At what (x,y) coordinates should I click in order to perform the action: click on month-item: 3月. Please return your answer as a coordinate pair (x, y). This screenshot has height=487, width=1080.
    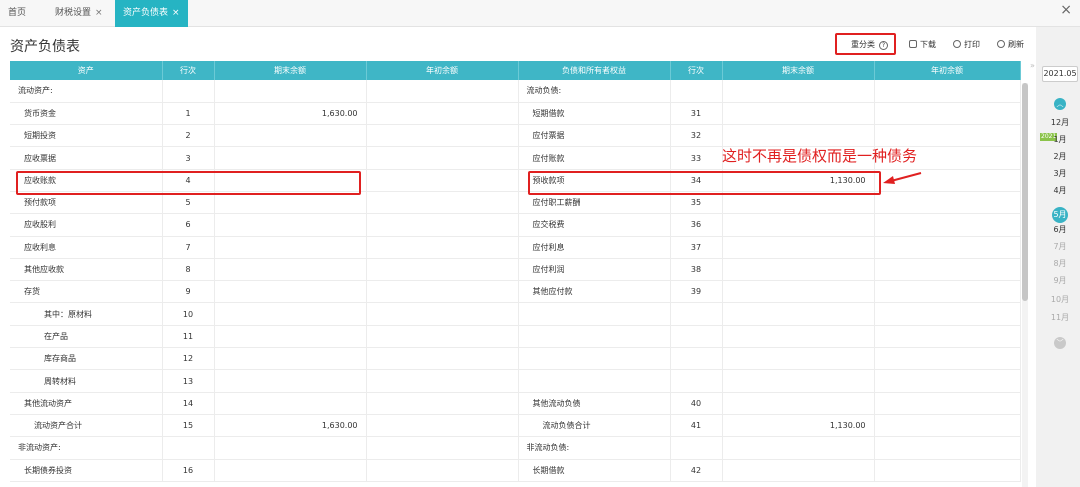
    Looking at the image, I should click on (1060, 173).